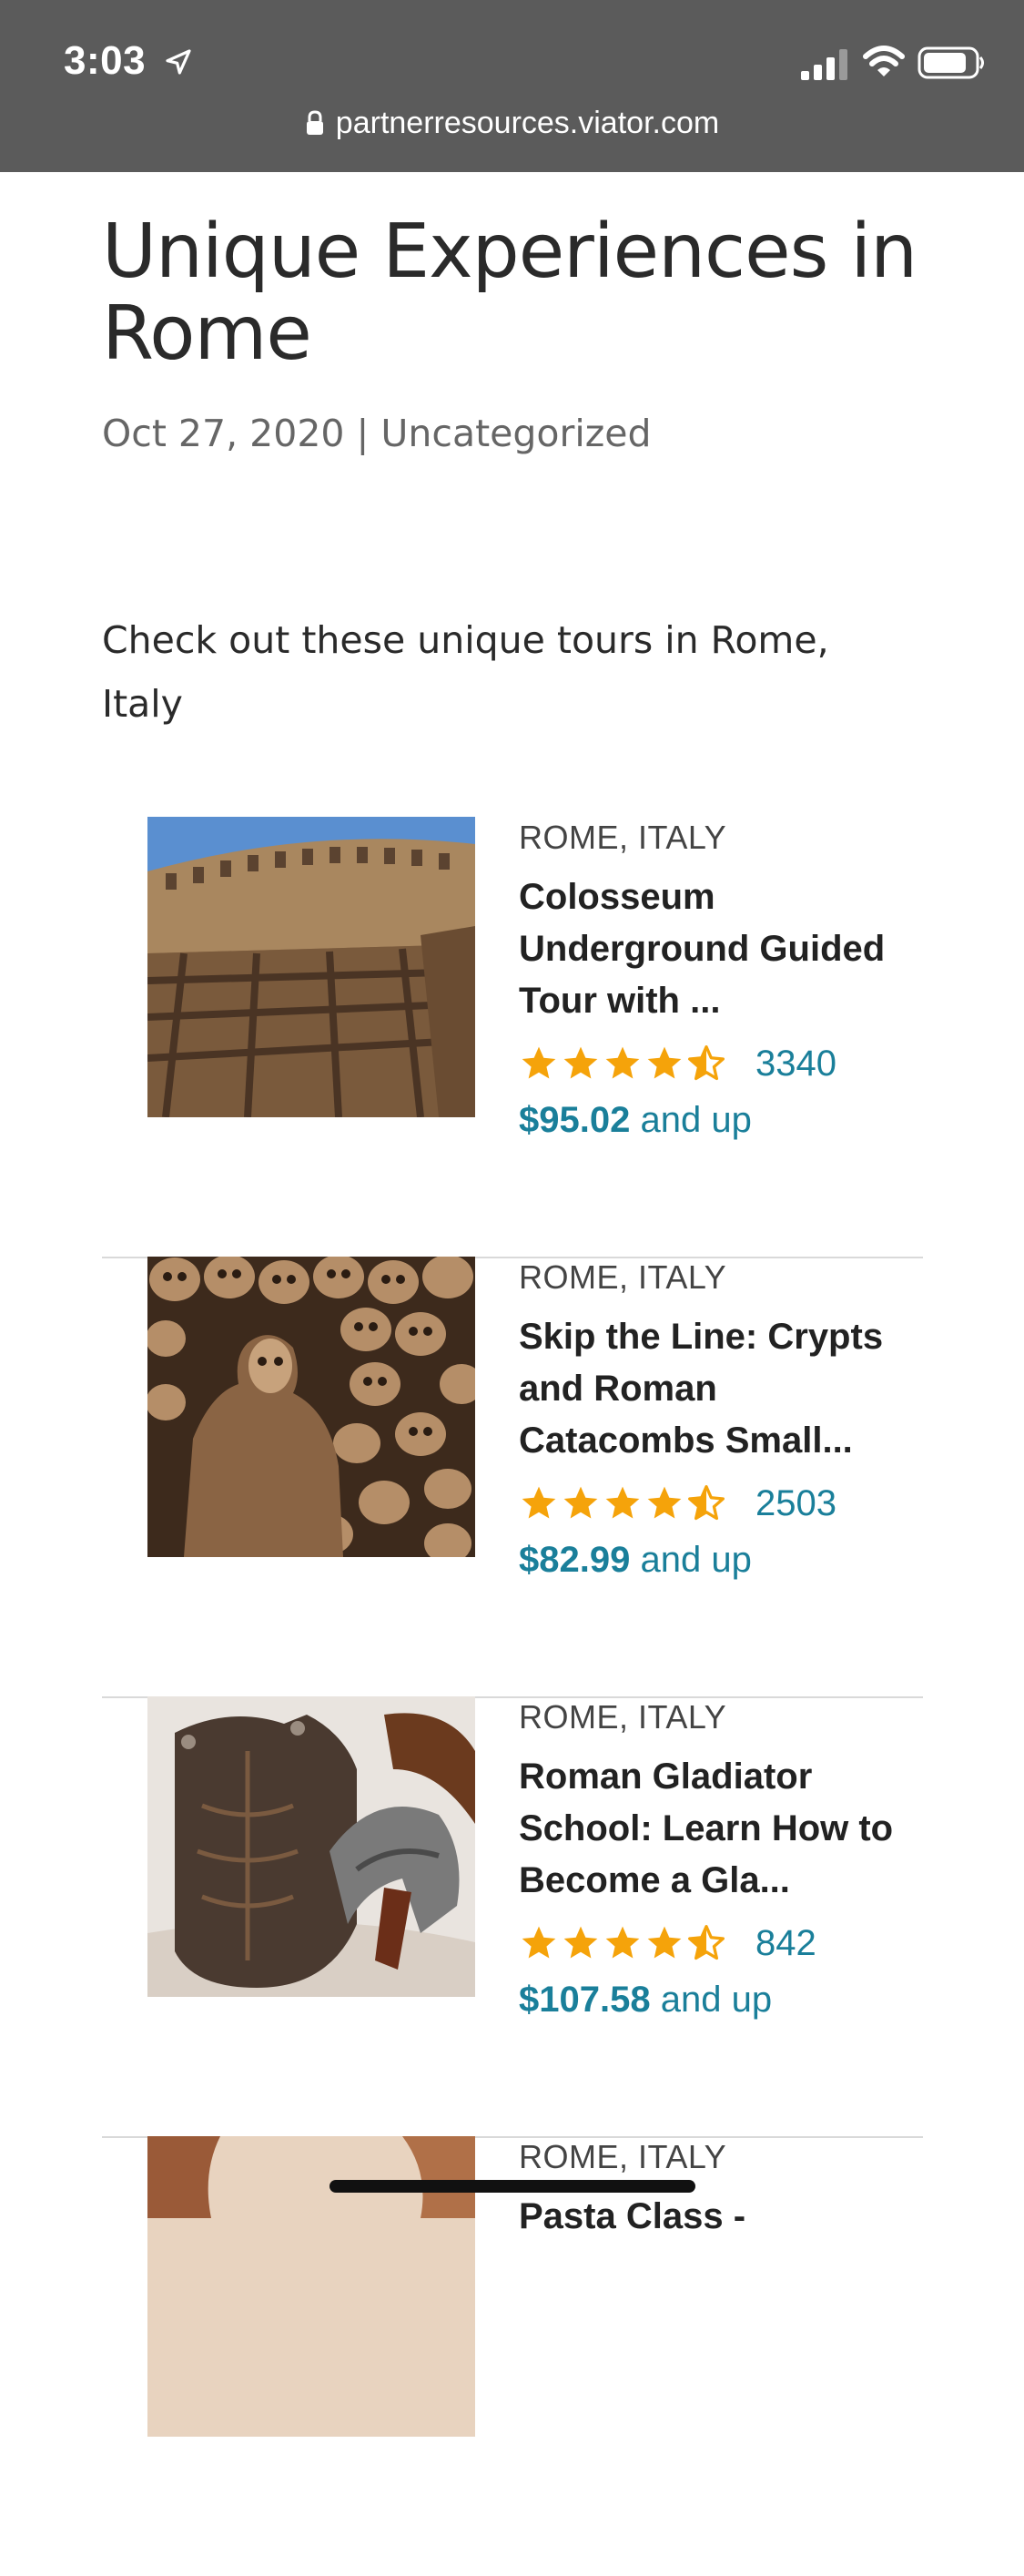 Image resolution: width=1024 pixels, height=2576 pixels. I want to click on location-arrow-icon, so click(178, 62).